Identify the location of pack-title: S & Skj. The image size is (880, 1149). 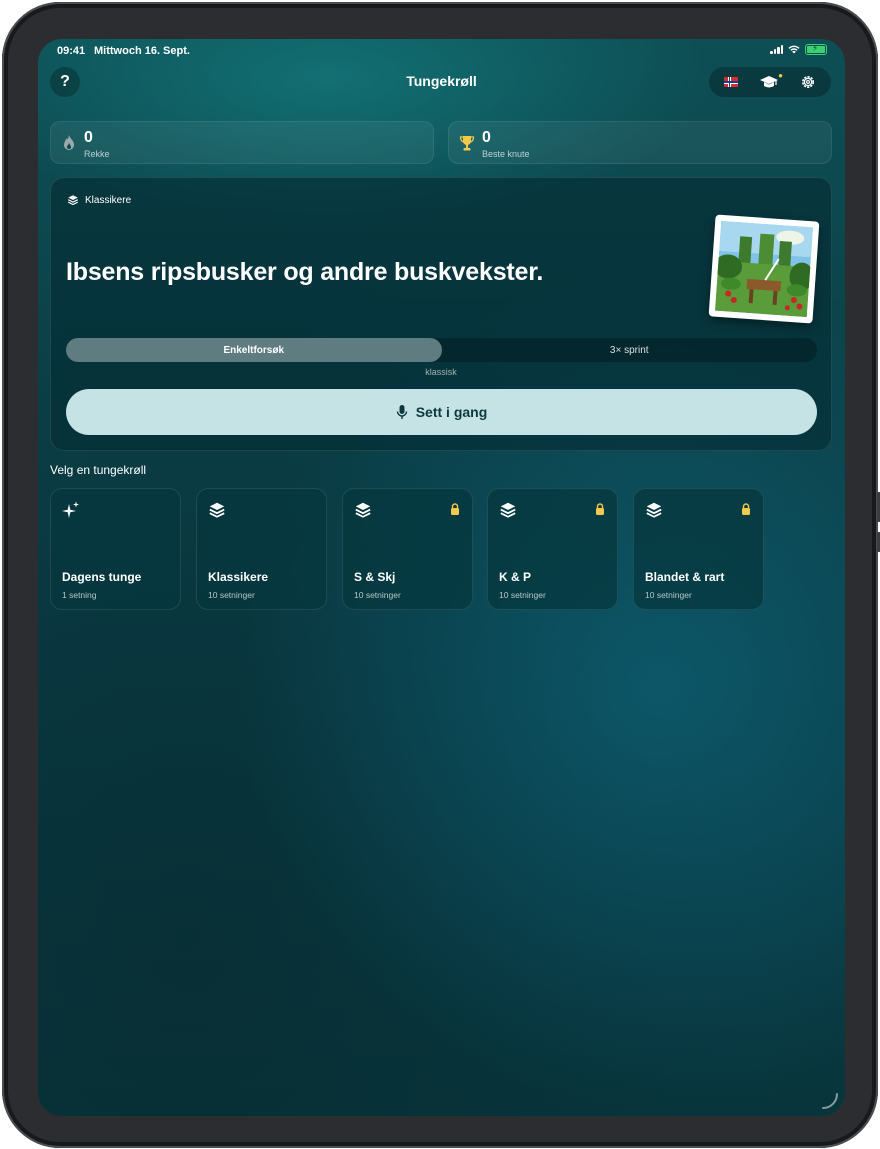
(375, 577).